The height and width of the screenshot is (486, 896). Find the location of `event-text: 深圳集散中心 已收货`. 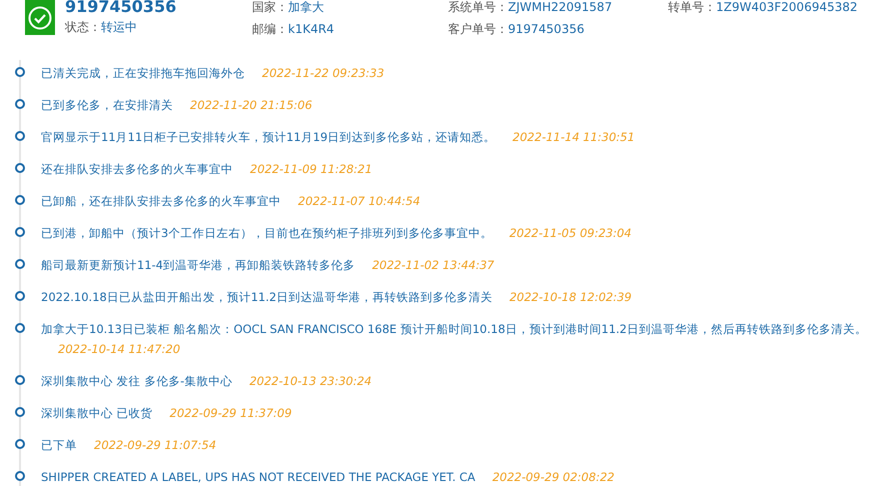

event-text: 深圳集散中心 已收货 is located at coordinates (97, 413).